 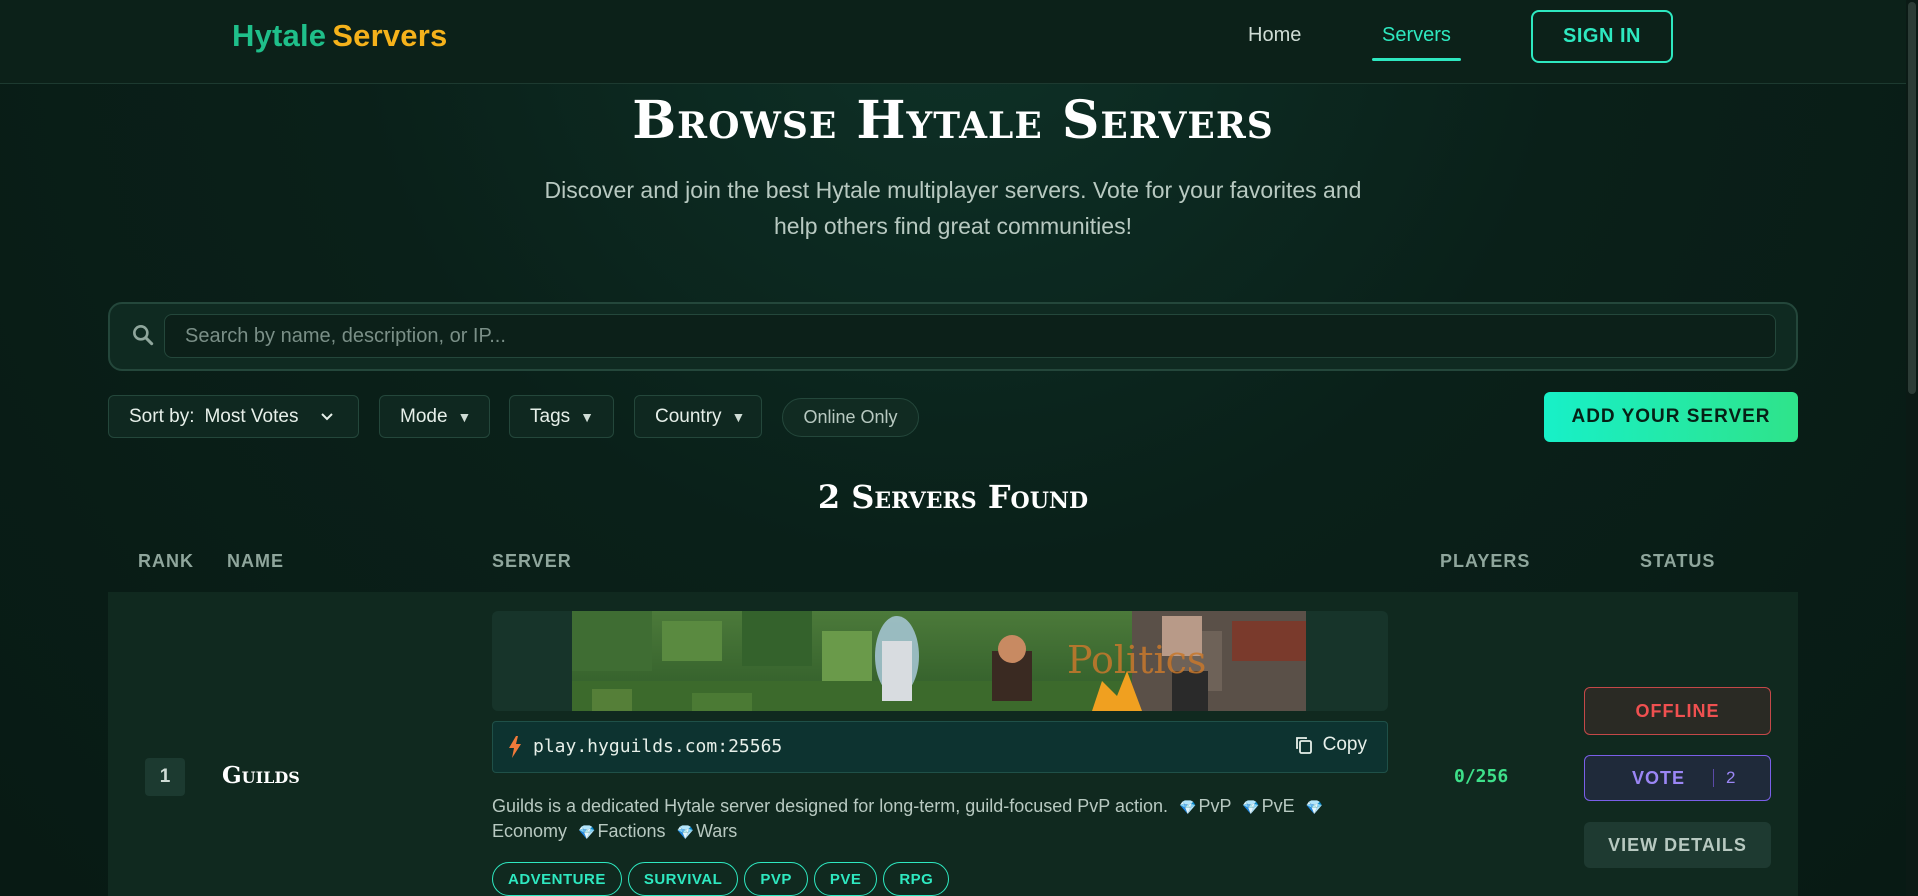 I want to click on feature-label: PvE, so click(x=1278, y=806).